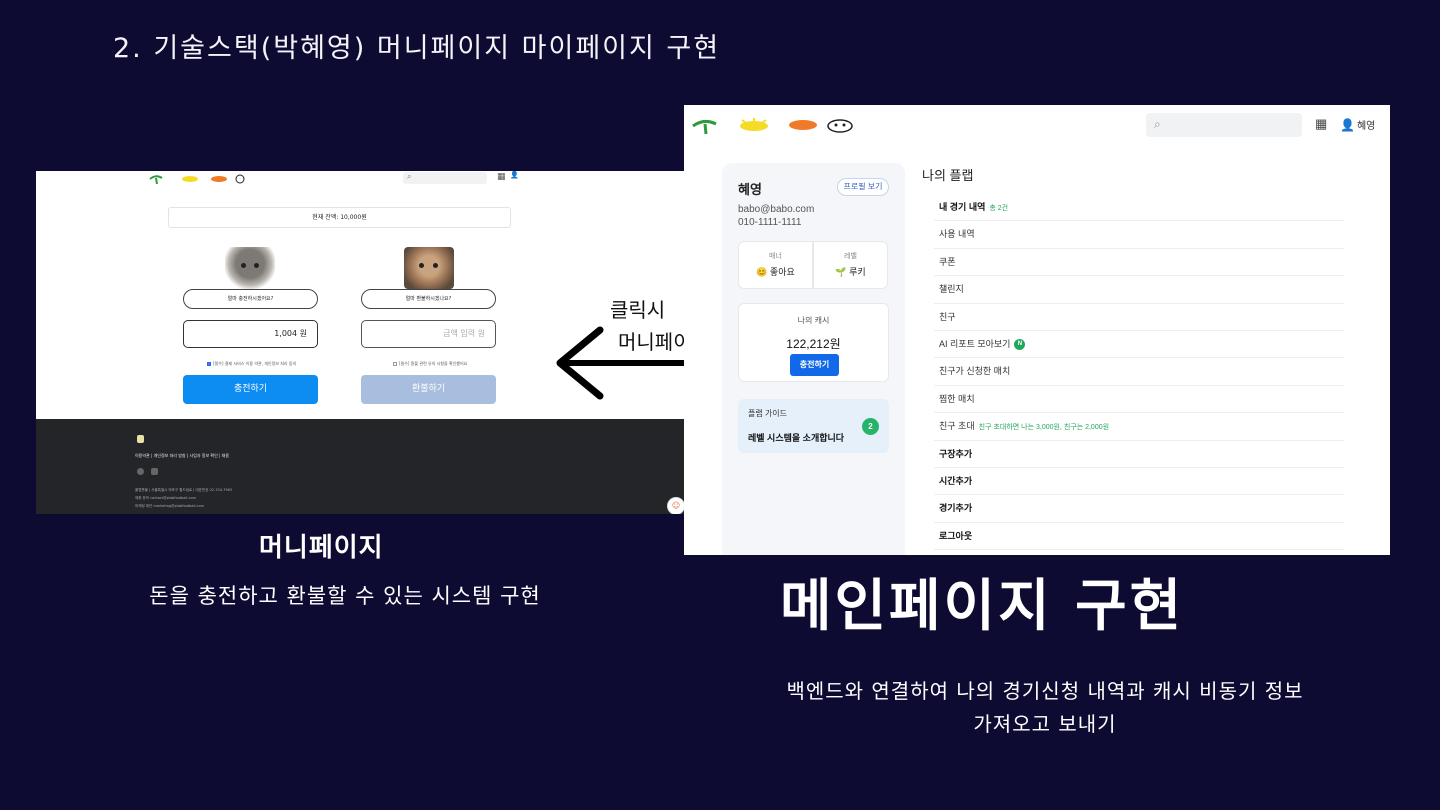 Image resolution: width=1440 pixels, height=810 pixels. Describe the element at coordinates (345, 596) in the screenshot. I see `money-page-caption-desc: 돈을 충전하고 환불할 수 있는 시스템 구현` at that location.